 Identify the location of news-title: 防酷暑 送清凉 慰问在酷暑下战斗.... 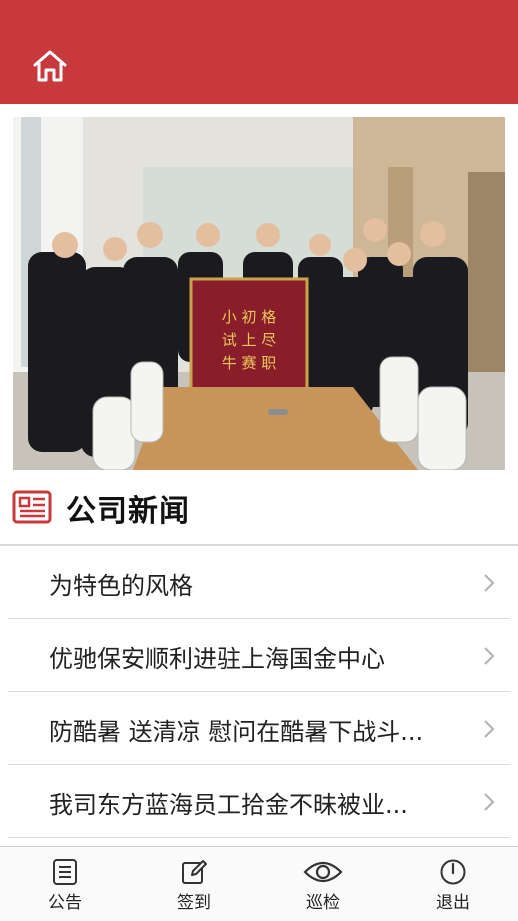
(236, 732).